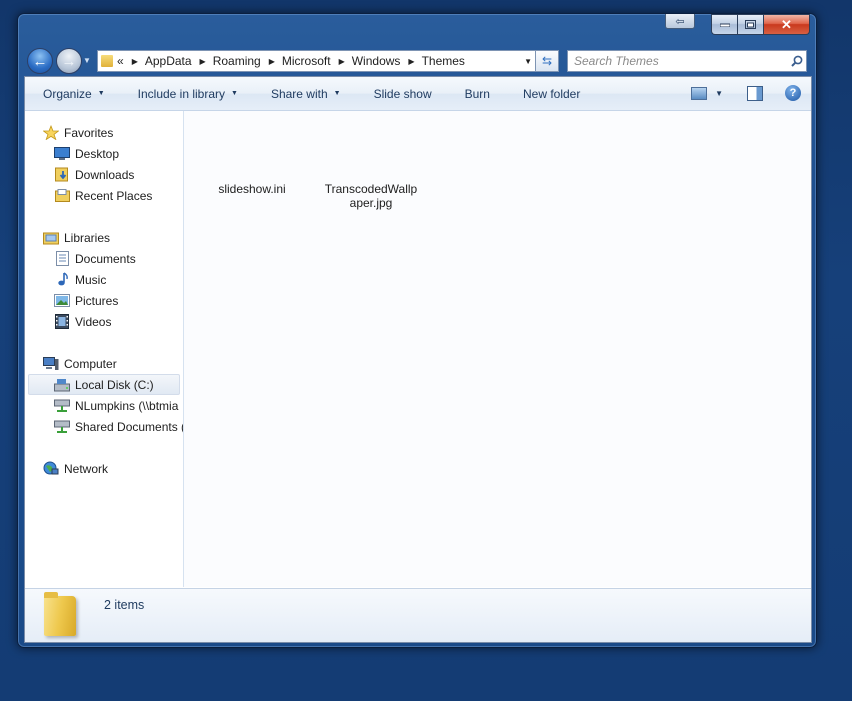 The width and height of the screenshot is (852, 701). I want to click on organize-menu: Organize ▼, so click(72, 94).